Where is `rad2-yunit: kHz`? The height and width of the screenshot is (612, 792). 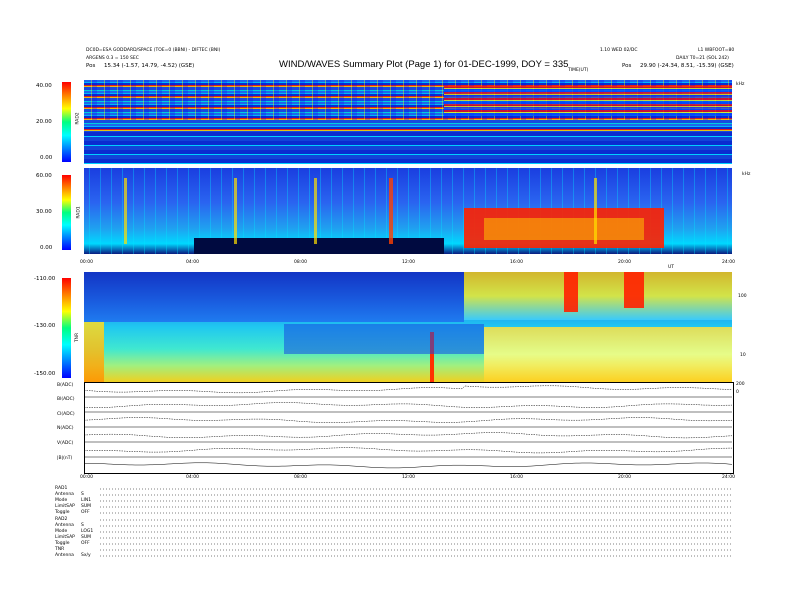
rad2-yunit: kHz is located at coordinates (740, 84).